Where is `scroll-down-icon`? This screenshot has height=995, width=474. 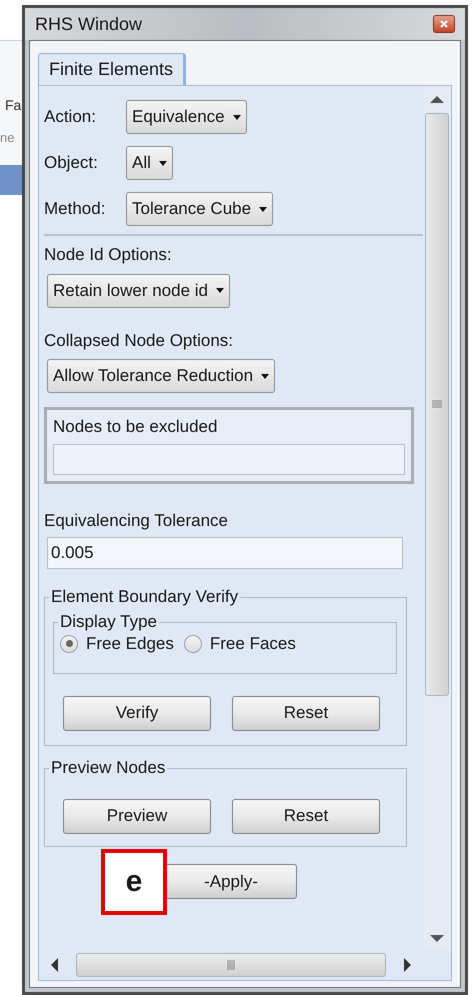 scroll-down-icon is located at coordinates (437, 938).